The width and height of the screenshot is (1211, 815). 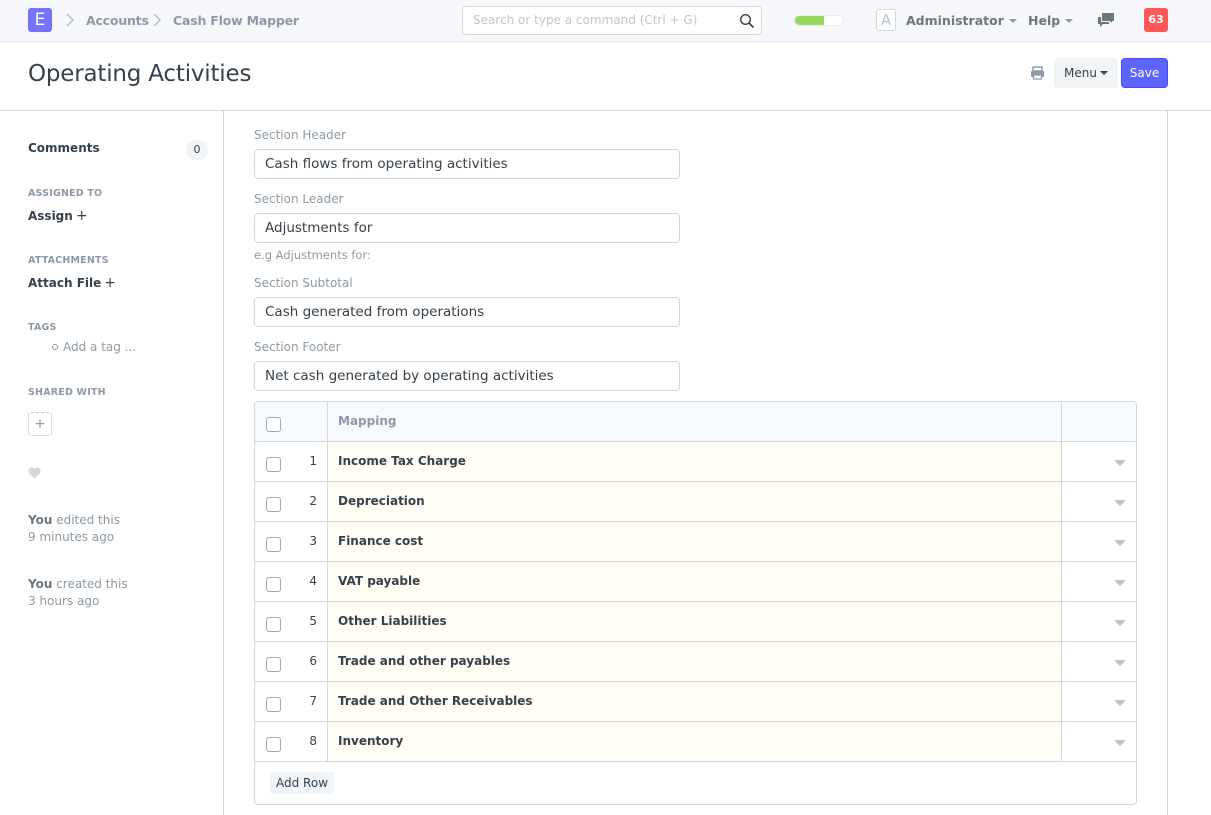 I want to click on grid-header: Mapping, so click(x=695, y=422).